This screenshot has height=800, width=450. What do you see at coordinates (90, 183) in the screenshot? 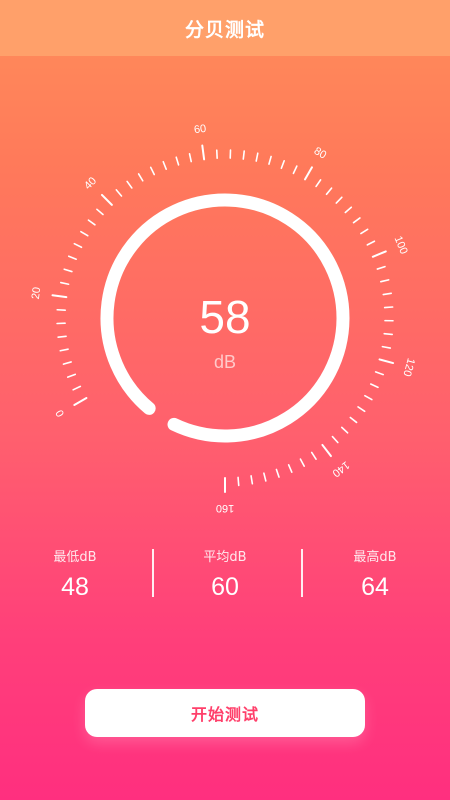
I see `gauge-scale-label: 40` at bounding box center [90, 183].